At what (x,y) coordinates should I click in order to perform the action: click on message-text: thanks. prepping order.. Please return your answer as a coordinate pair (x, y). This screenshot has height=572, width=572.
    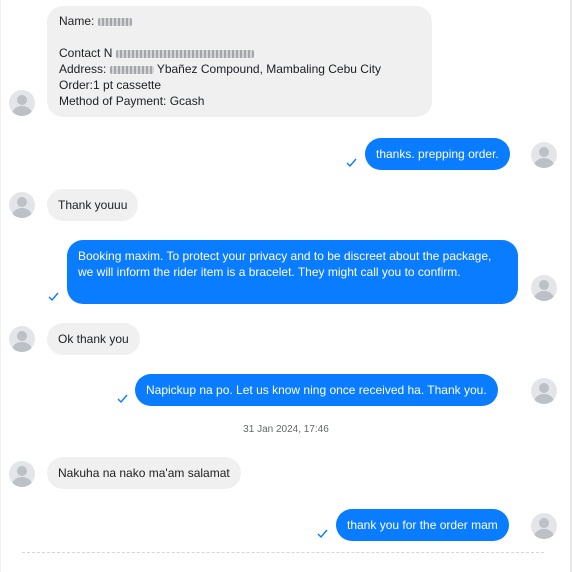
    Looking at the image, I should click on (437, 154).